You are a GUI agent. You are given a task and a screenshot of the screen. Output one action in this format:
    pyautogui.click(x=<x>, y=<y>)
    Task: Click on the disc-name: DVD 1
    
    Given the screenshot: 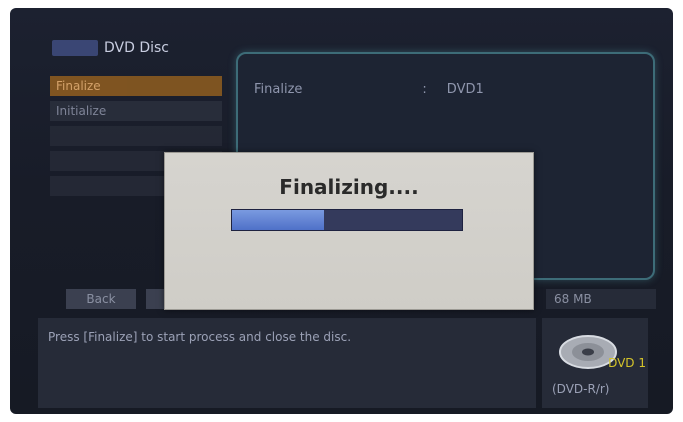 What is the action you would take?
    pyautogui.click(x=627, y=363)
    